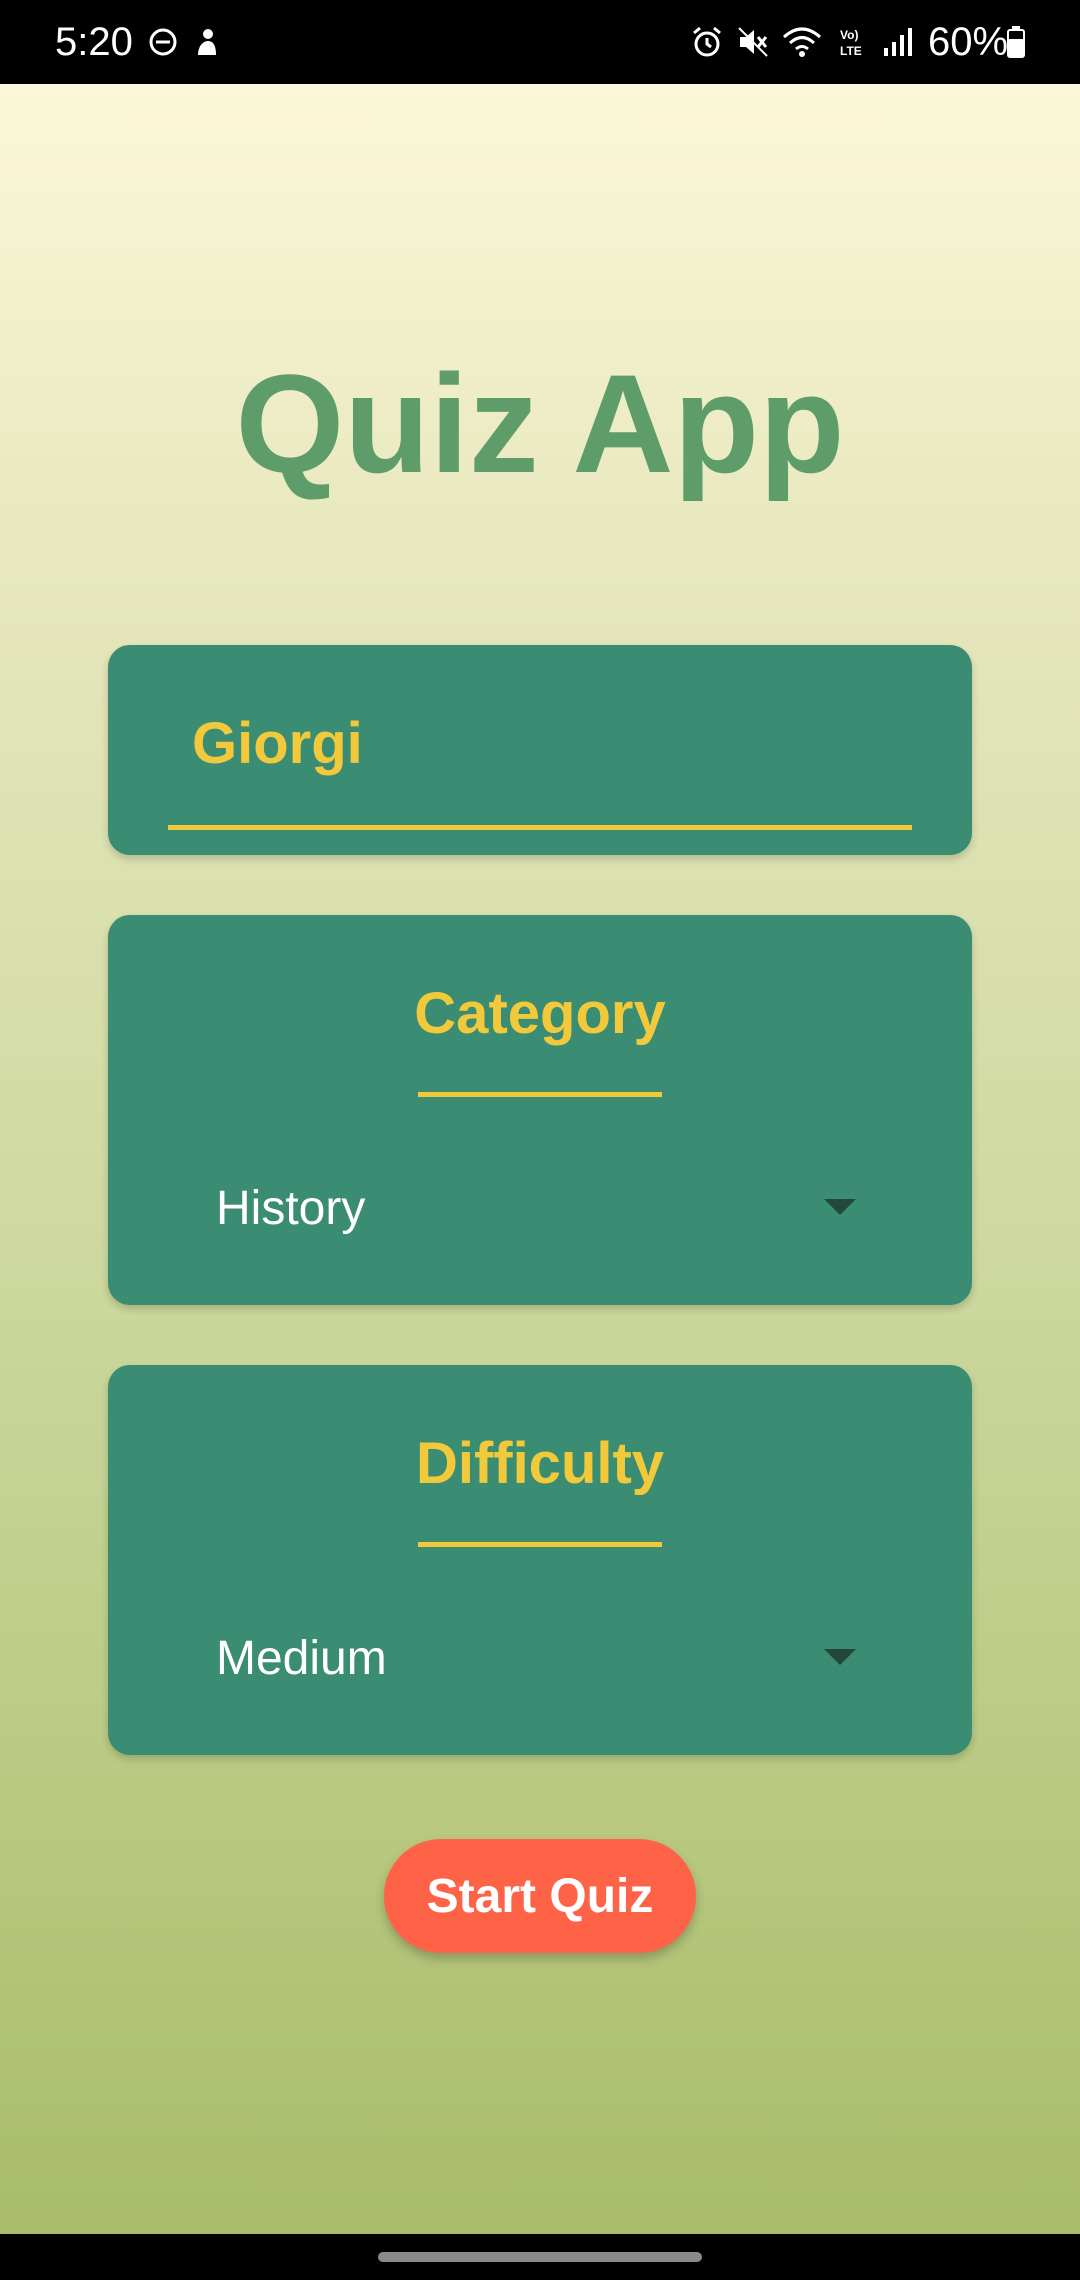  Describe the element at coordinates (898, 42) in the screenshot. I see `signal-icon` at that location.